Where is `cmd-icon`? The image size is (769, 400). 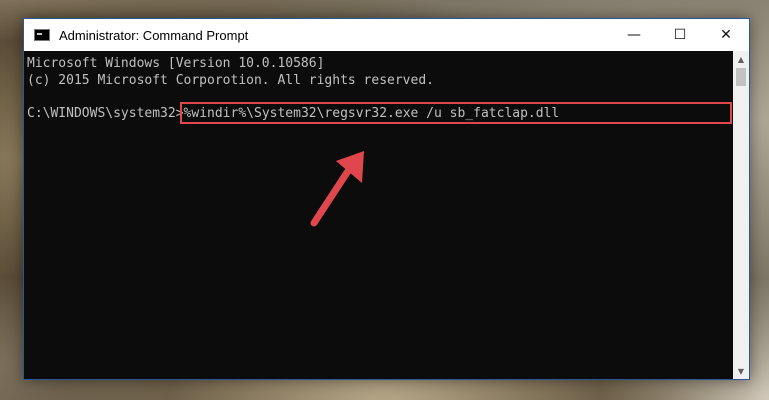 cmd-icon is located at coordinates (42, 35).